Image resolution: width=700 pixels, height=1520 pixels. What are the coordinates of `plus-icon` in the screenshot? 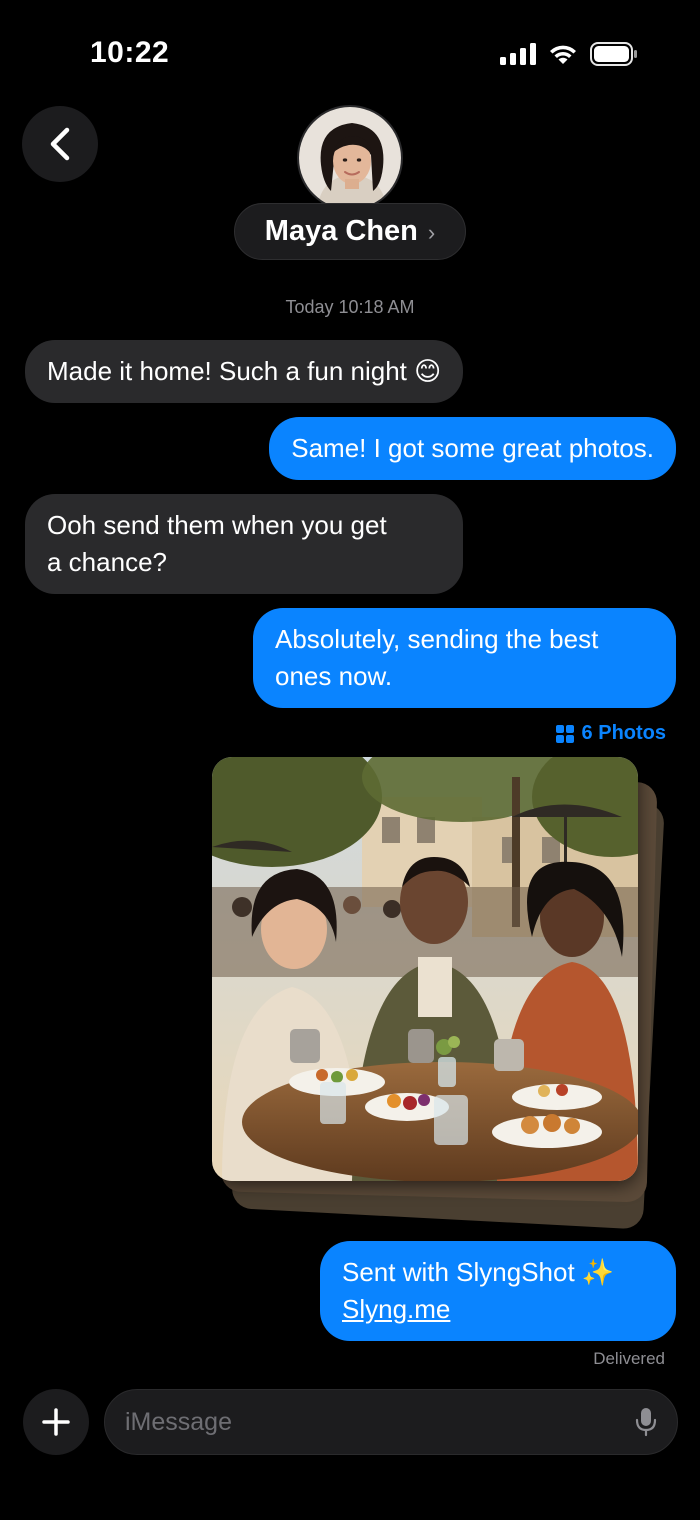 It's located at (56, 1422).